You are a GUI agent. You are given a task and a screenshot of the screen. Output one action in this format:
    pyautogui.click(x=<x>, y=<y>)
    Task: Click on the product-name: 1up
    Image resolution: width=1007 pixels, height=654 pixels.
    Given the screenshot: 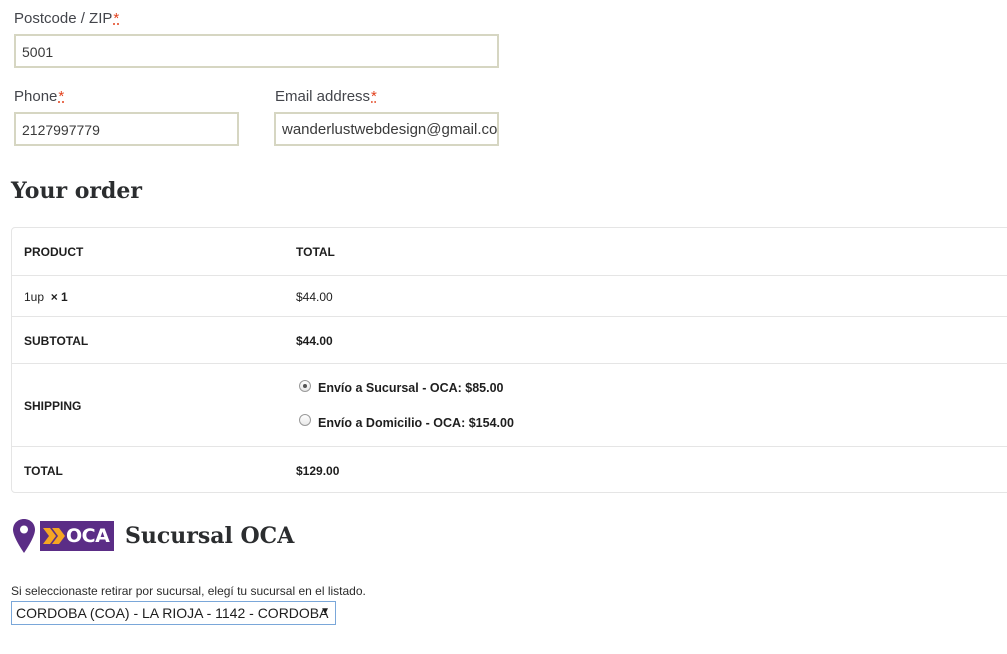 What is the action you would take?
    pyautogui.click(x=34, y=297)
    